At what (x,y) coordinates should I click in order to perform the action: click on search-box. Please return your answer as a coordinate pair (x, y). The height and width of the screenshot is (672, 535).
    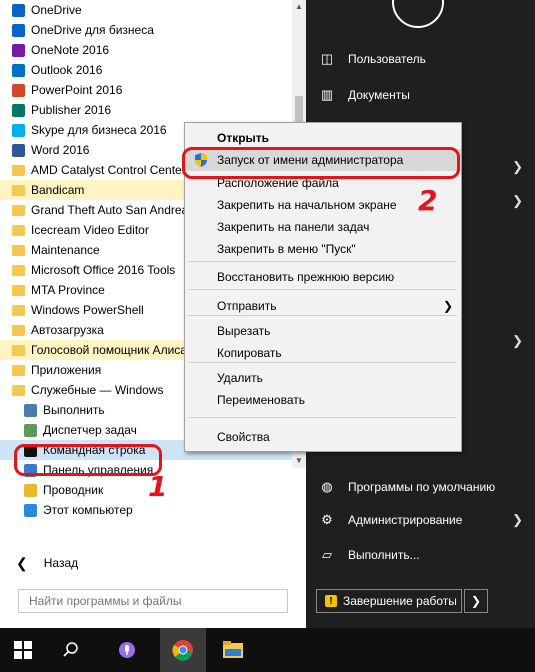
    Looking at the image, I should click on (153, 601).